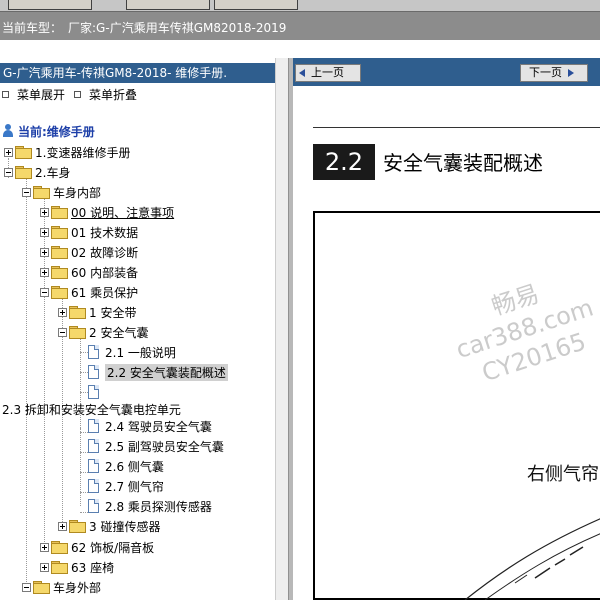 The image size is (600, 600). Describe the element at coordinates (41, 95) in the screenshot. I see `expand-all-label: 菜单展开` at that location.